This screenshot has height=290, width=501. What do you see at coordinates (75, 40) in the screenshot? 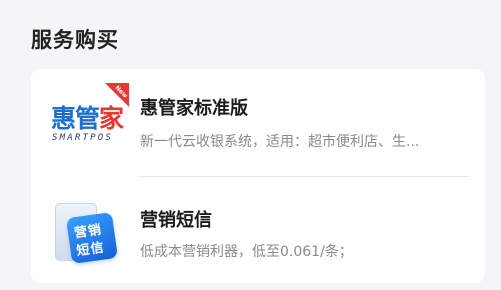
I see `section-title: 服务购买` at bounding box center [75, 40].